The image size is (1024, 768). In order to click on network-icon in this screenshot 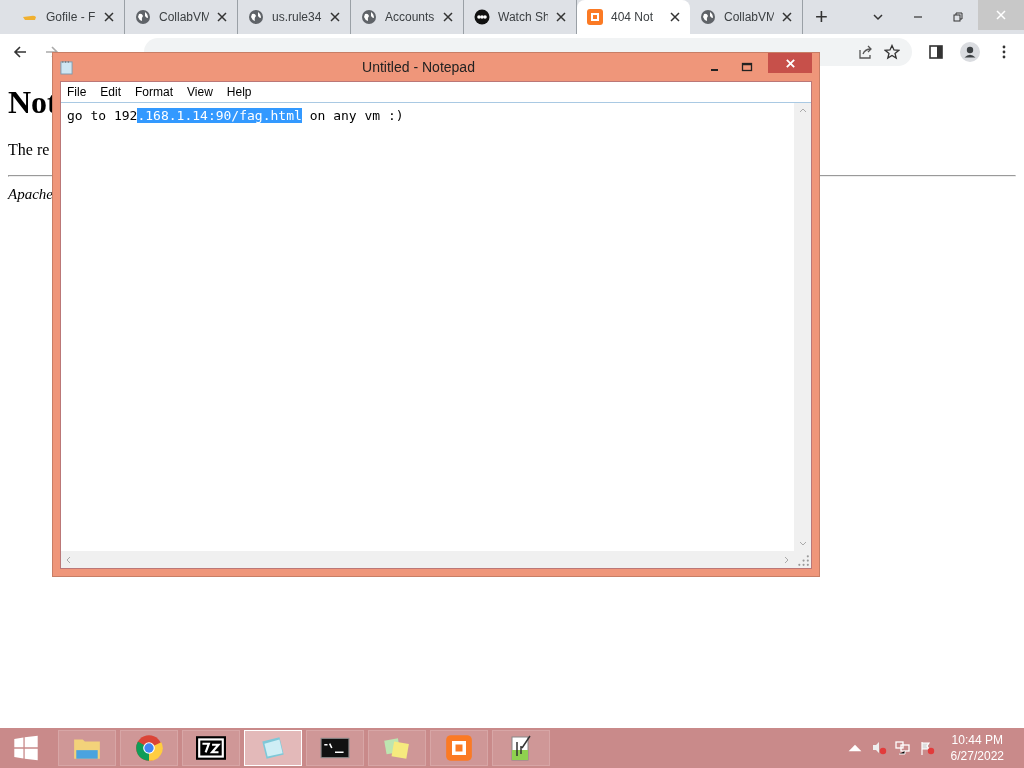, I will do `click(902, 748)`.